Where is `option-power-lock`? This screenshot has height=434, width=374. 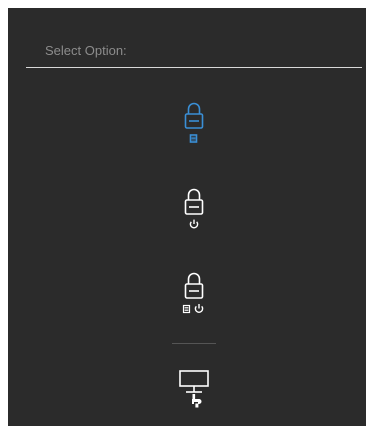
option-power-lock is located at coordinates (194, 218).